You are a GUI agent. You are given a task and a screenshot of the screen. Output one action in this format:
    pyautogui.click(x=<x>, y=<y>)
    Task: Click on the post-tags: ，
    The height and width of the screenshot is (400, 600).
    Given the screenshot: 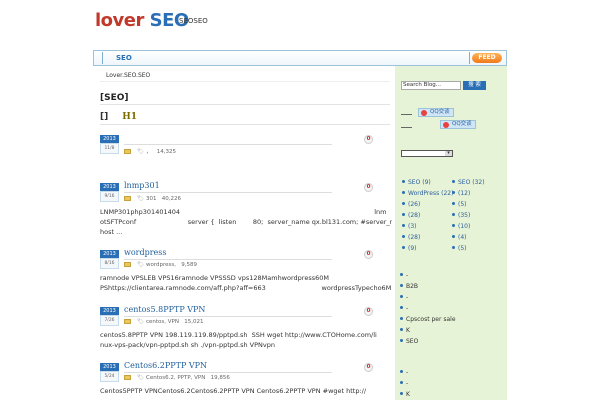 What is the action you would take?
    pyautogui.click(x=149, y=152)
    